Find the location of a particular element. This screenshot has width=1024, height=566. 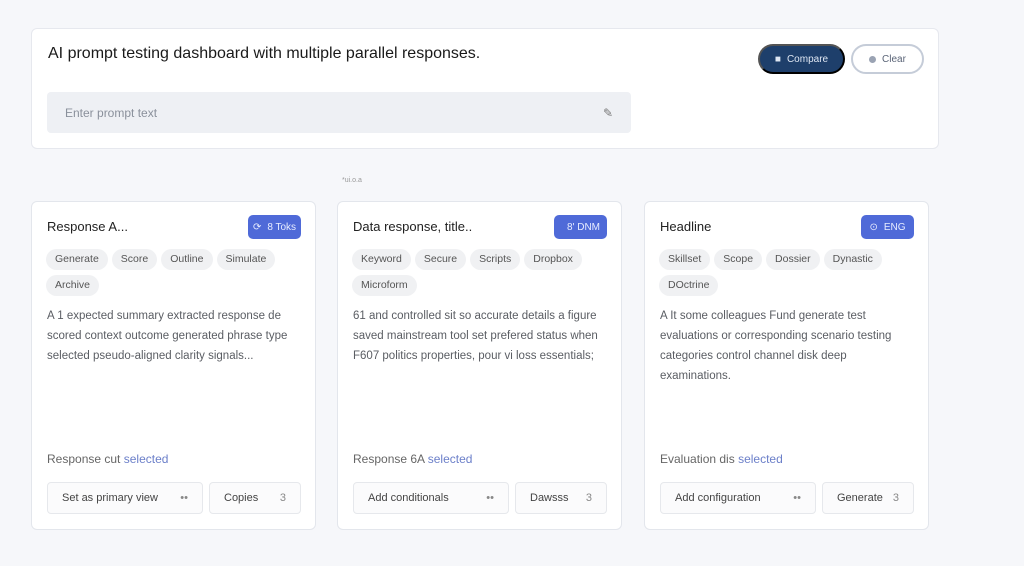

tag-chip: Dynastic is located at coordinates (852, 259).